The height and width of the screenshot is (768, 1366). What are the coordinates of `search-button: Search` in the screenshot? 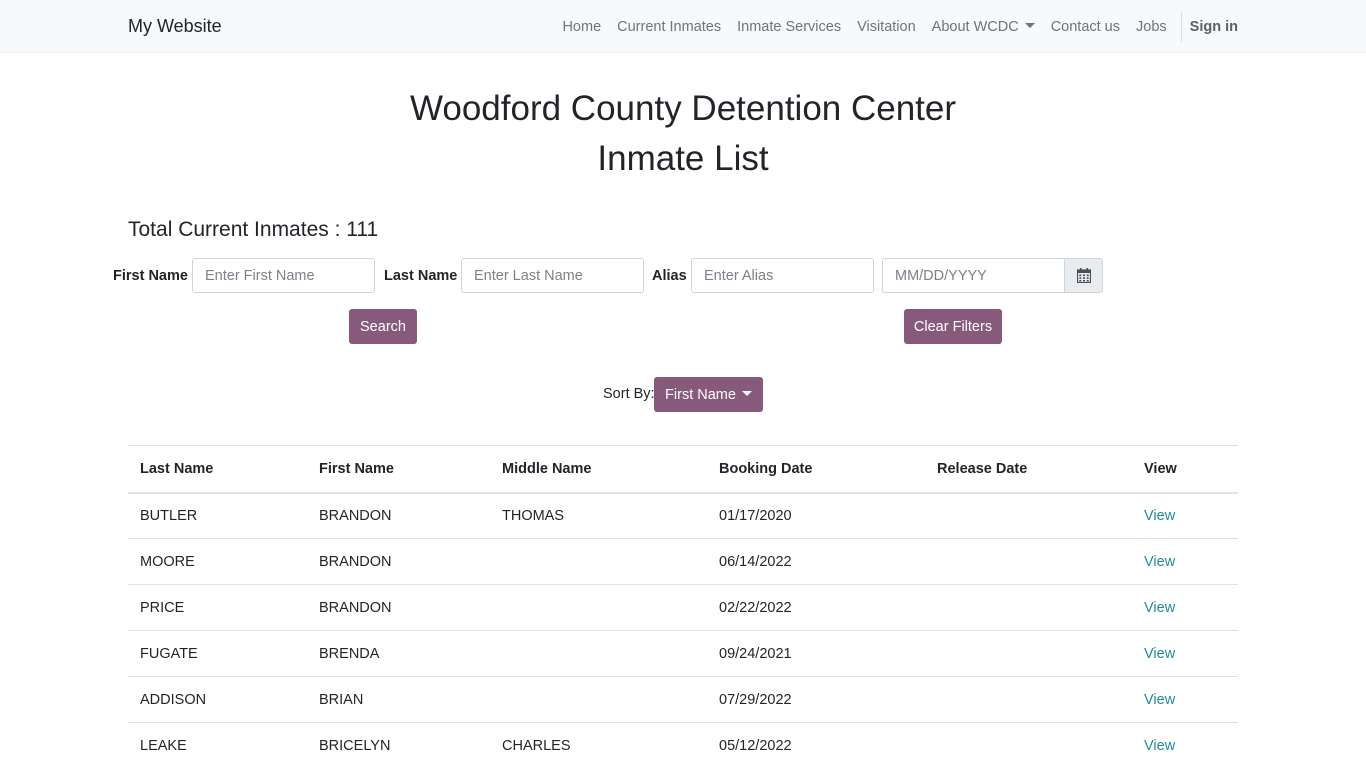 It's located at (383, 326).